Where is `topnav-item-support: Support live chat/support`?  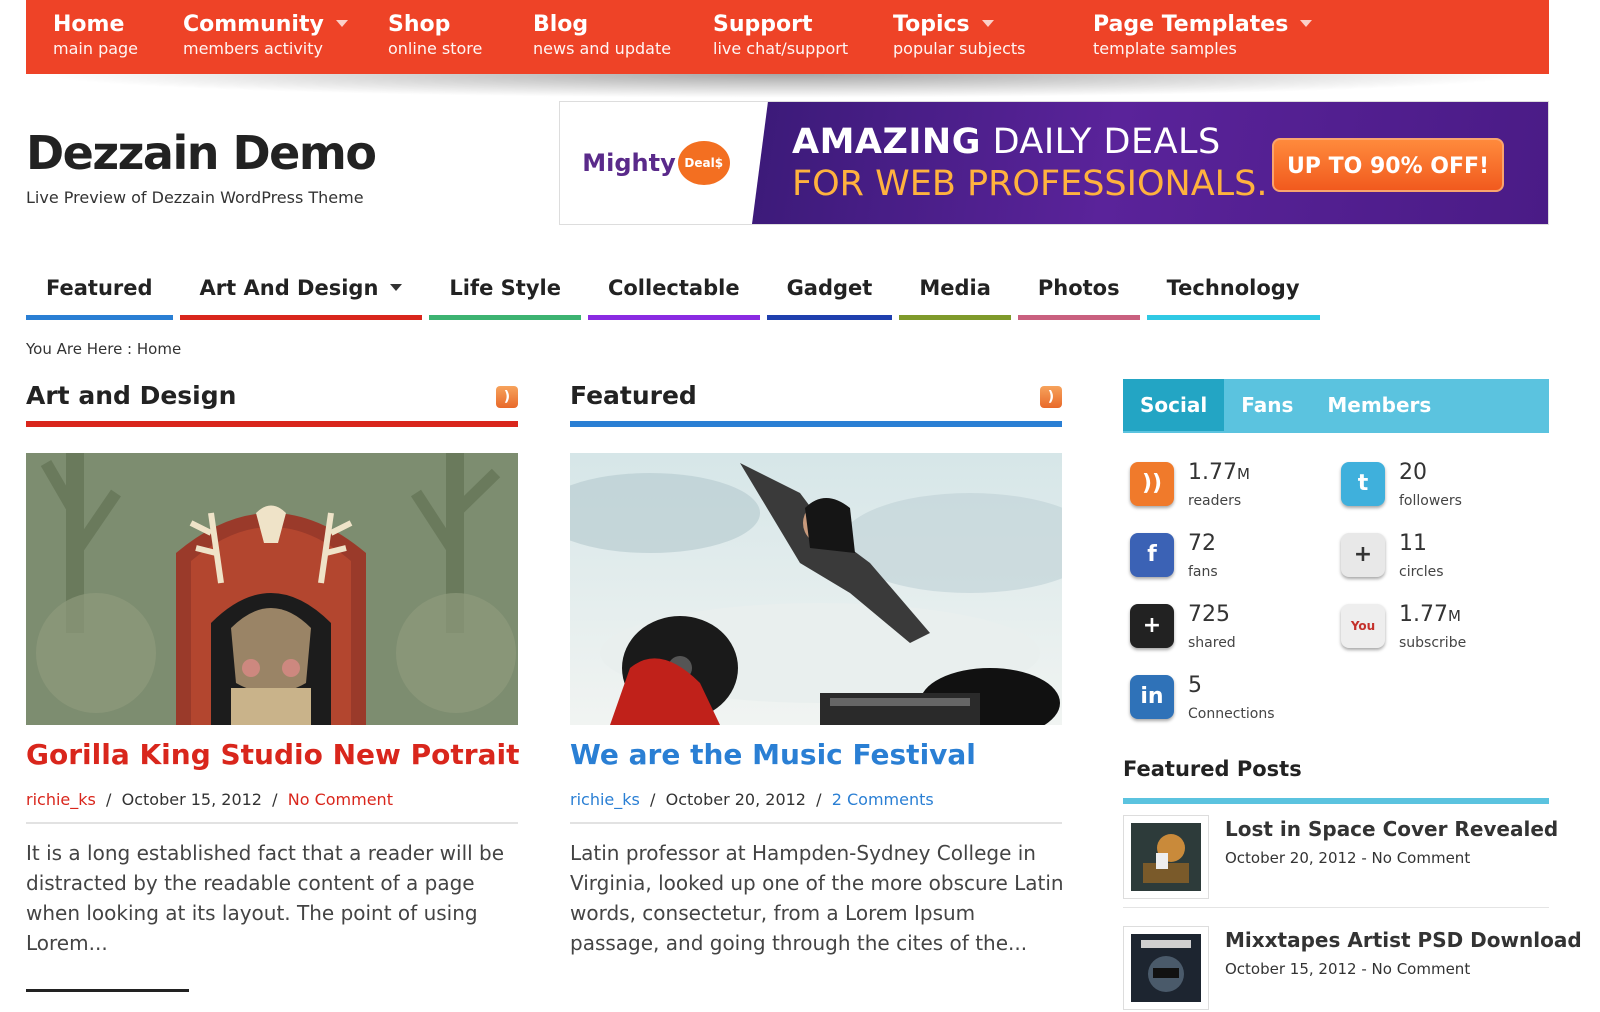 topnav-item-support: Support live chat/support is located at coordinates (803, 37).